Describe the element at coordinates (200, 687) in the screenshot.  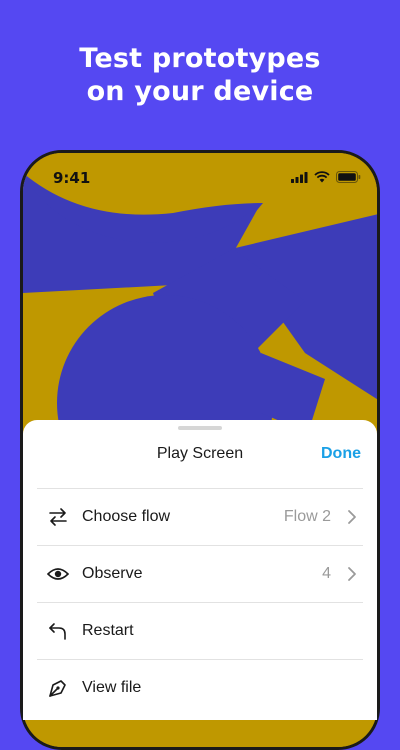
I see `menu-item-view-file: View file` at that location.